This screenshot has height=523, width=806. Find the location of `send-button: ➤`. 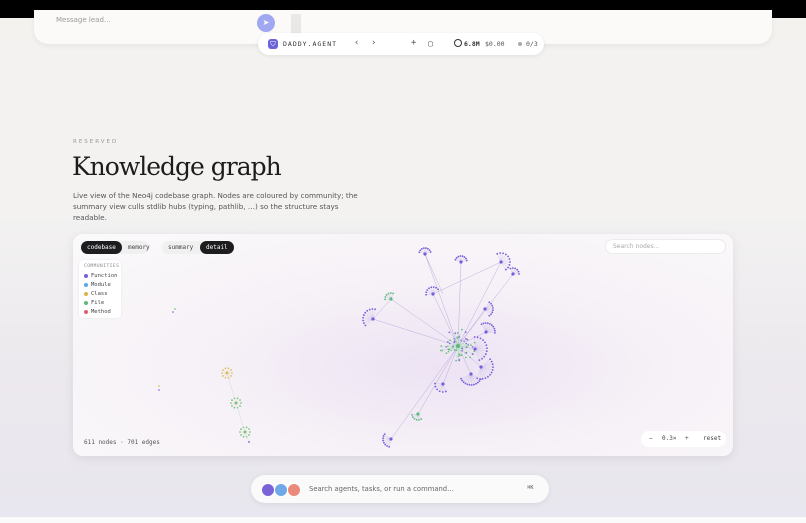

send-button: ➤ is located at coordinates (266, 23).